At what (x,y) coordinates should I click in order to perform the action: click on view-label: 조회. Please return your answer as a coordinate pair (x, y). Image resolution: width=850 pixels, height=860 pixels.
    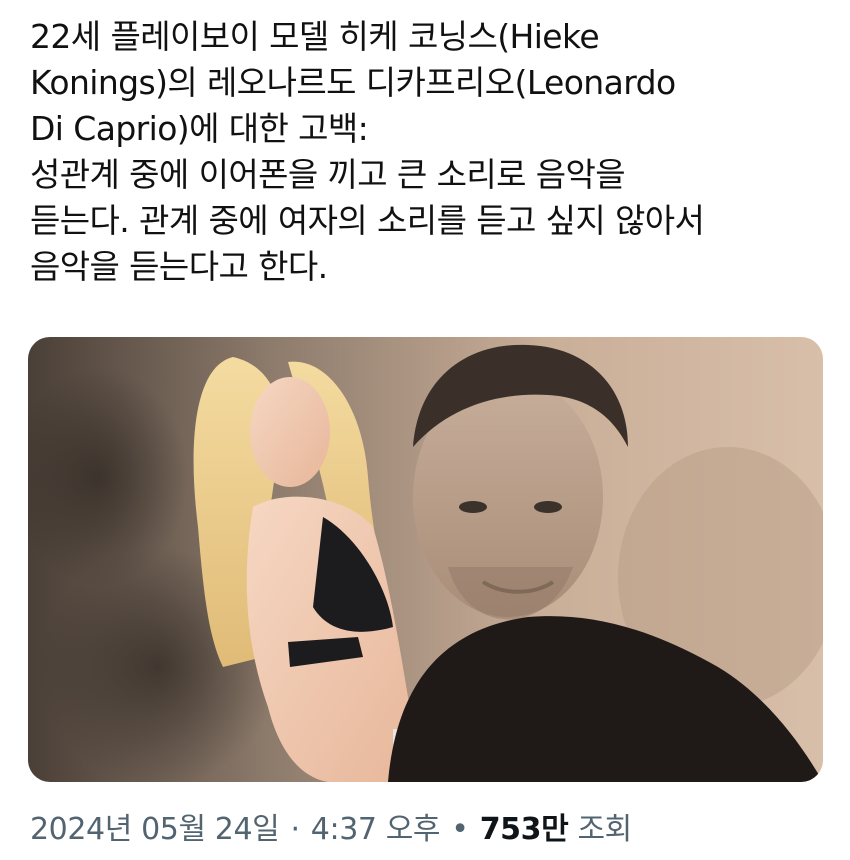
    Looking at the image, I should click on (604, 829).